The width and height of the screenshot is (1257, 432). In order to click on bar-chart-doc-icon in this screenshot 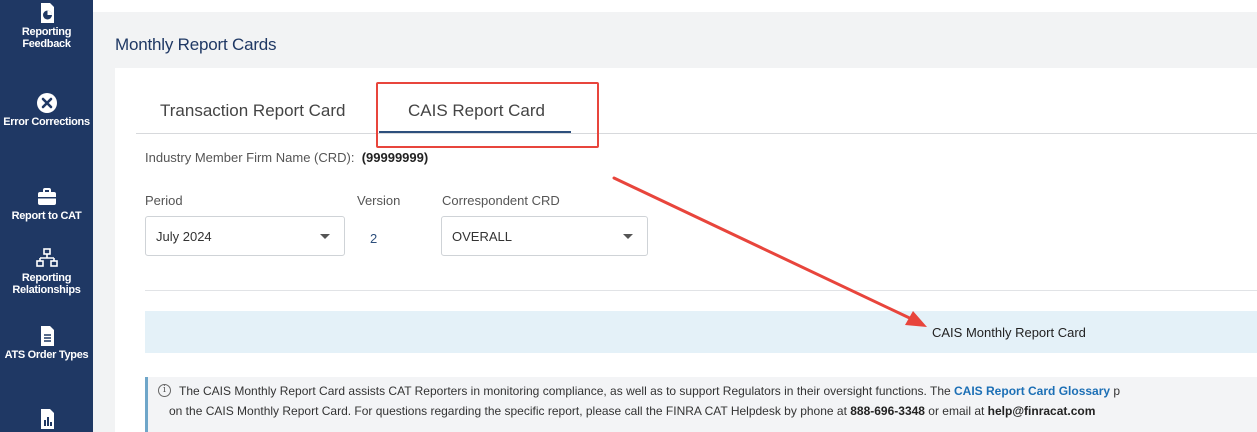, I will do `click(47, 419)`.